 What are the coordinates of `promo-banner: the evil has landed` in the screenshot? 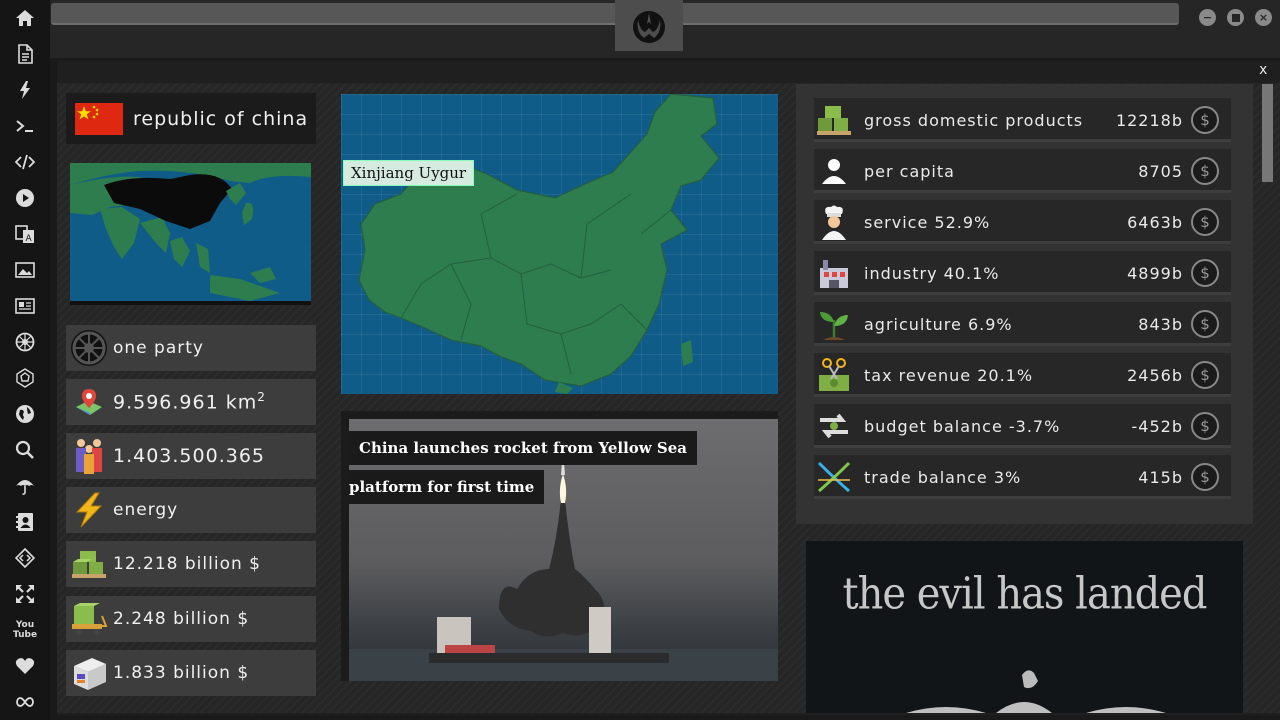 It's located at (1024, 627).